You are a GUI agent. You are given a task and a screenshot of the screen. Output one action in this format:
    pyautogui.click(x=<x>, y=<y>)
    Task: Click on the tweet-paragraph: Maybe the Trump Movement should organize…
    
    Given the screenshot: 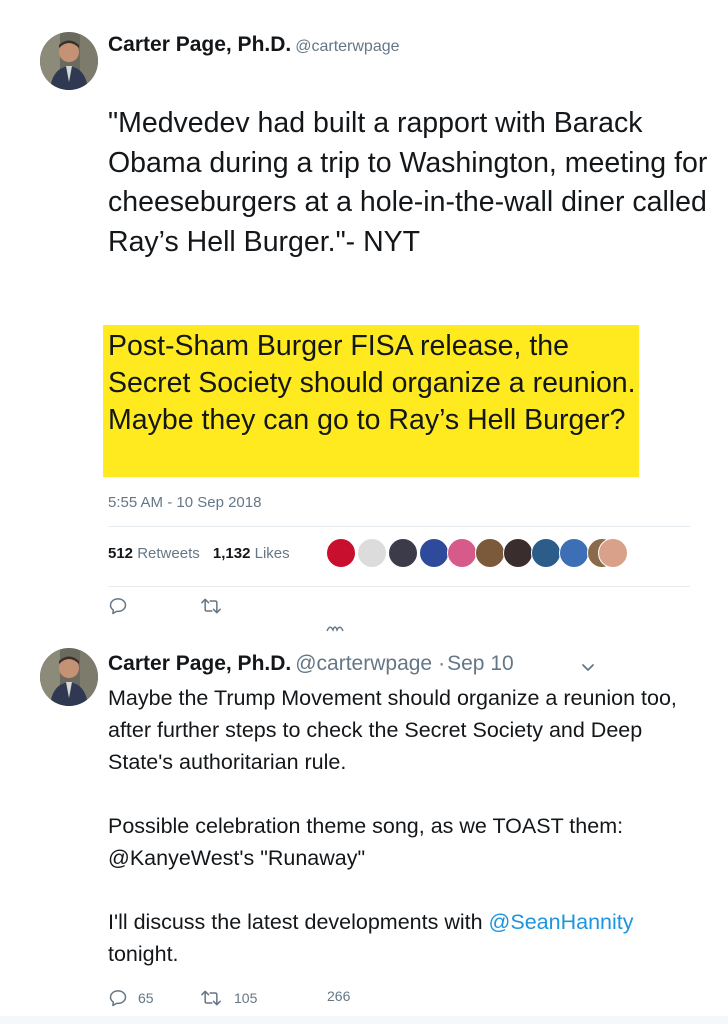 What is the action you would take?
    pyautogui.click(x=392, y=730)
    